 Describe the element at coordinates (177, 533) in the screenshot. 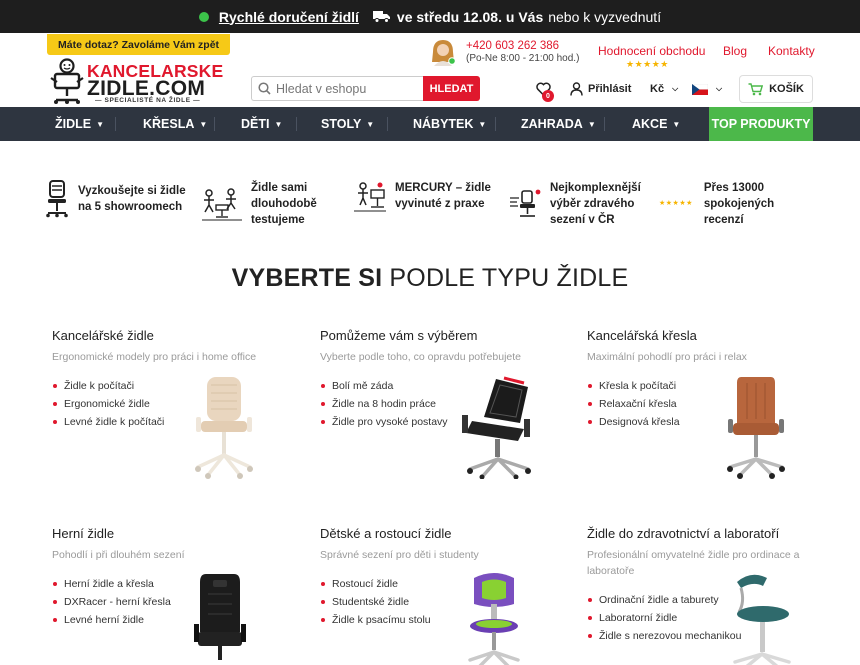

I see `category-title: Herní židle` at that location.